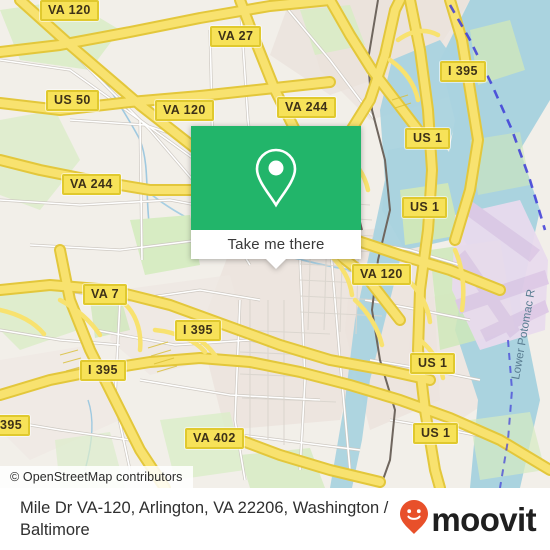  I want to click on popup-pin-panel, so click(276, 178).